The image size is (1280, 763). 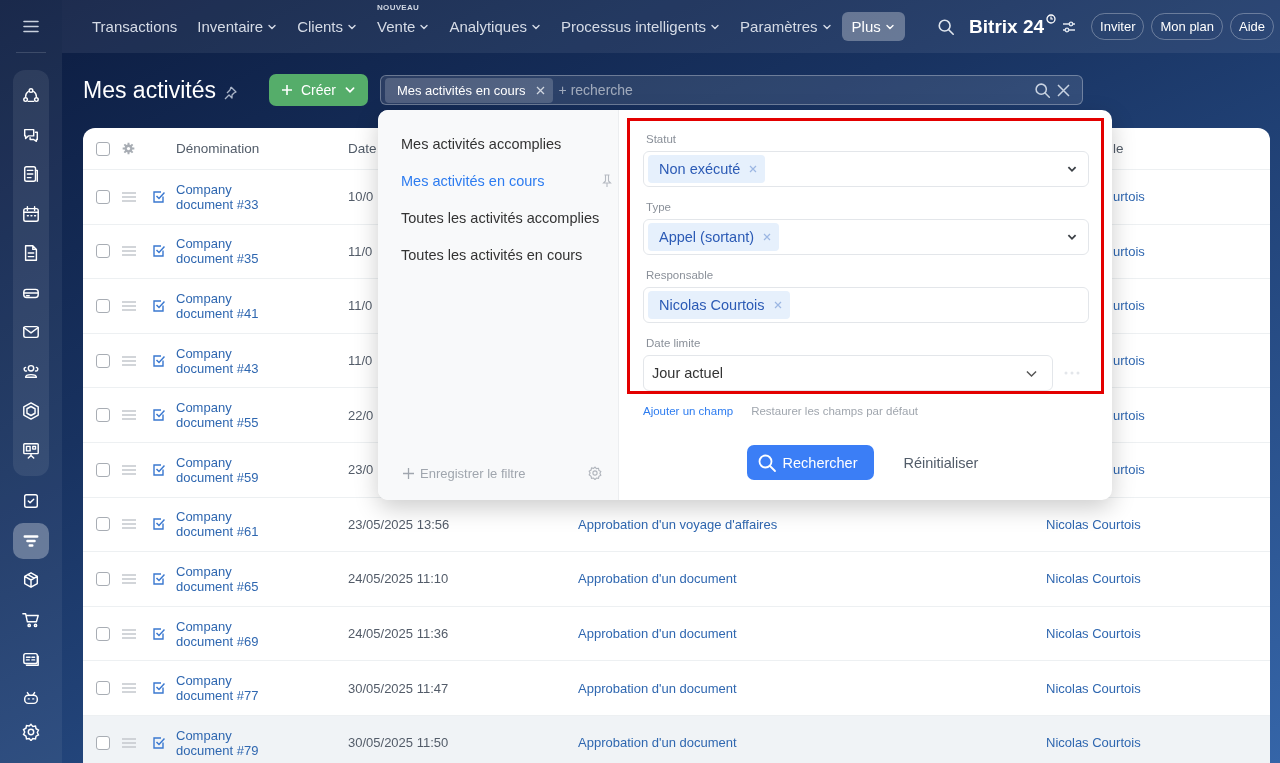 I want to click on sliders-icon, so click(x=1069, y=26).